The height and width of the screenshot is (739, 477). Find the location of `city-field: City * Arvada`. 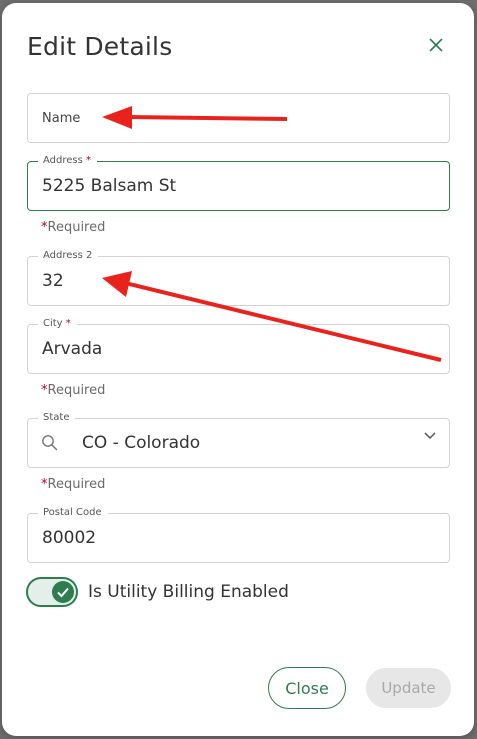

city-field: City * Arvada is located at coordinates (238, 346).